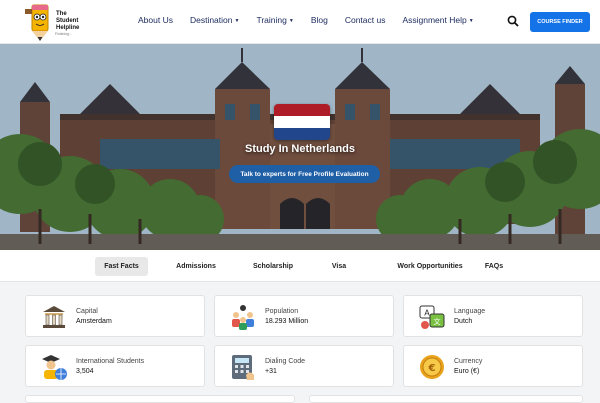  I want to click on netherlands-flag-icon, so click(302, 122).